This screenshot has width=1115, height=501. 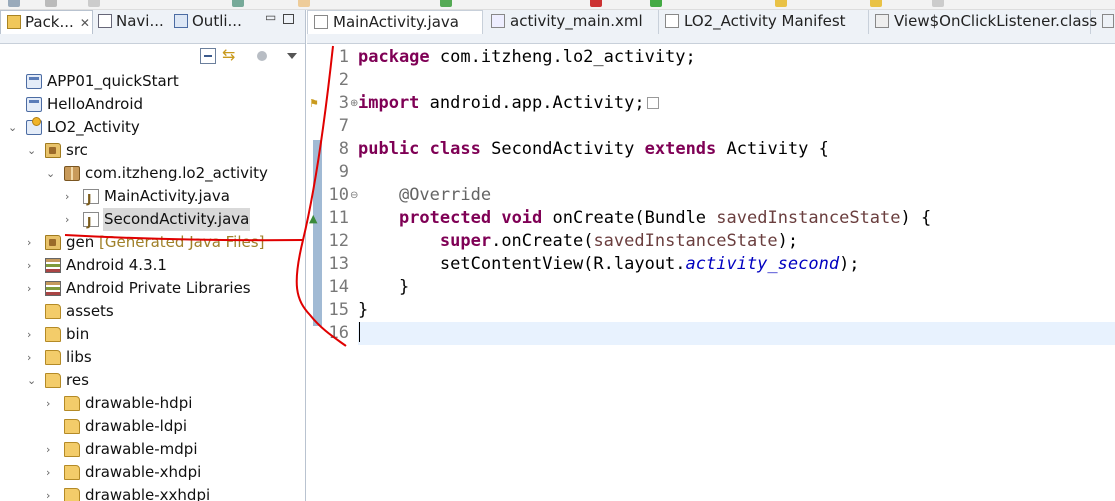 What do you see at coordinates (152, 104) in the screenshot?
I see `tree-item: HelloAndroid` at bounding box center [152, 104].